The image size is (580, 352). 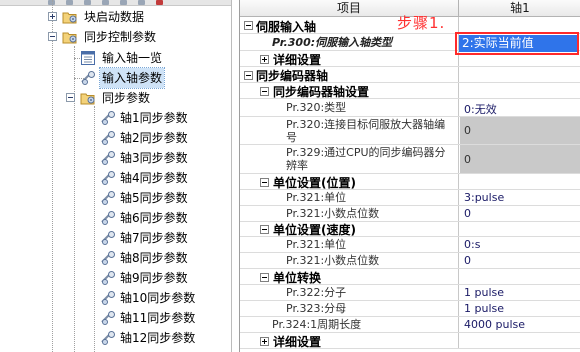 What do you see at coordinates (332, 42) in the screenshot?
I see `property-label: Pr.300:伺服输入轴类型` at bounding box center [332, 42].